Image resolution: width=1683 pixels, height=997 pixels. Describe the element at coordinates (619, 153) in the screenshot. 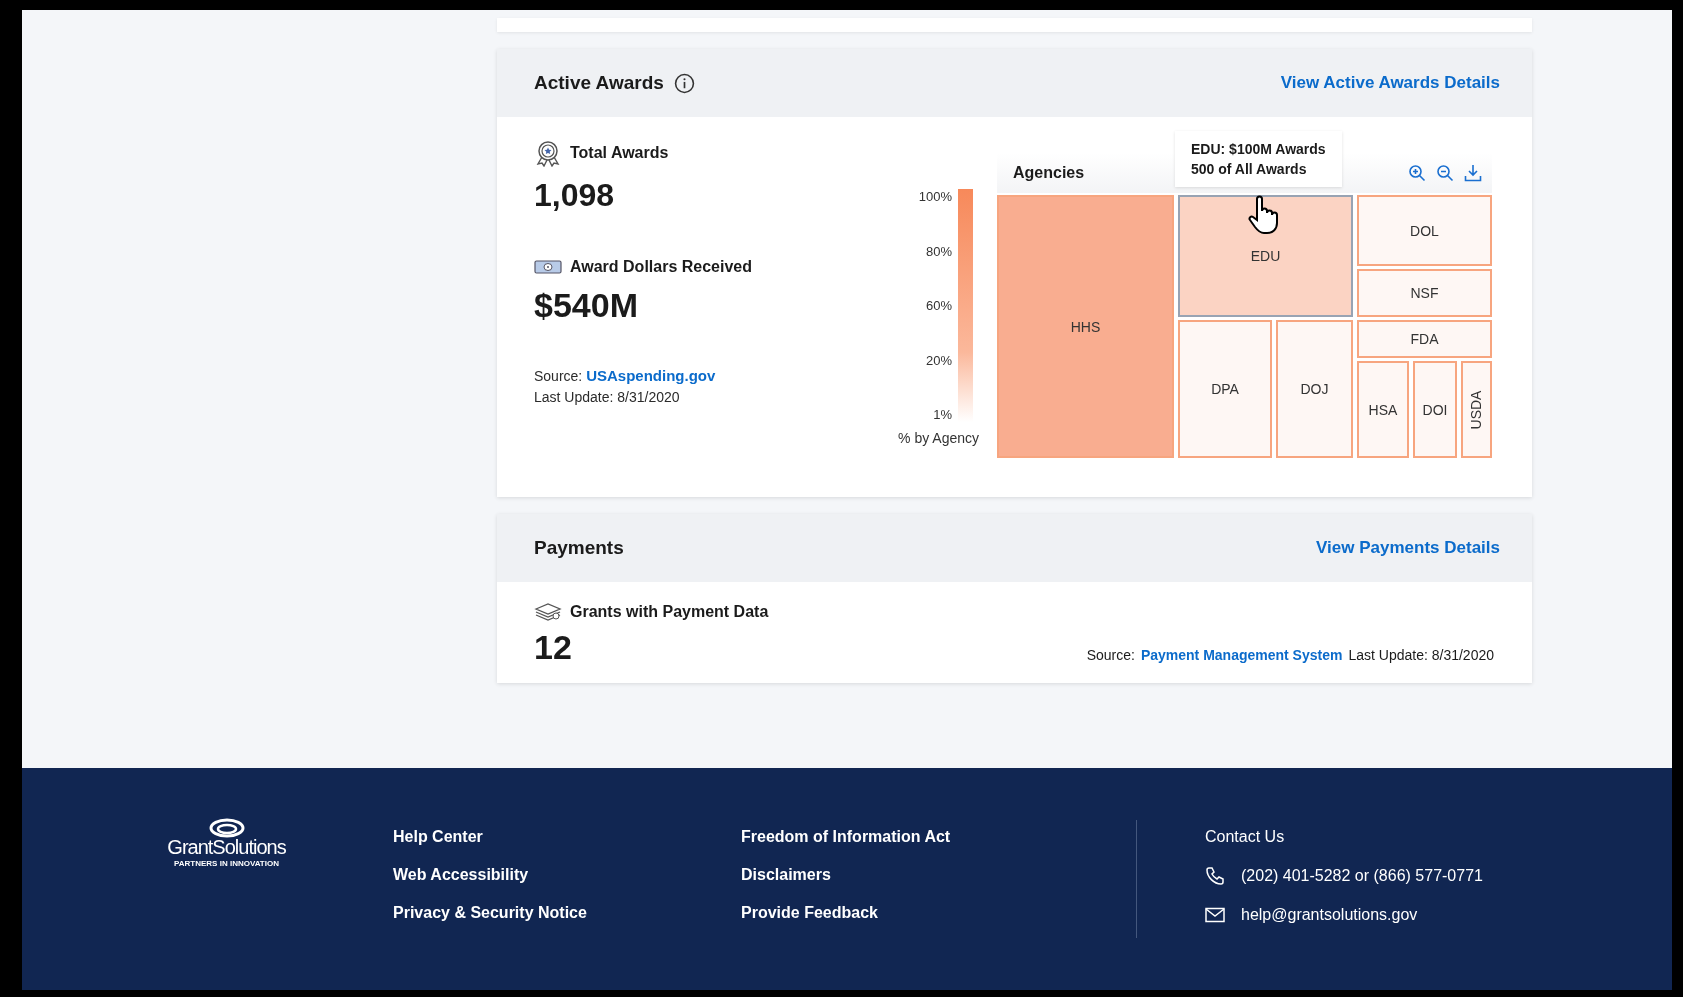

I see `stat-label: Total Awards` at that location.